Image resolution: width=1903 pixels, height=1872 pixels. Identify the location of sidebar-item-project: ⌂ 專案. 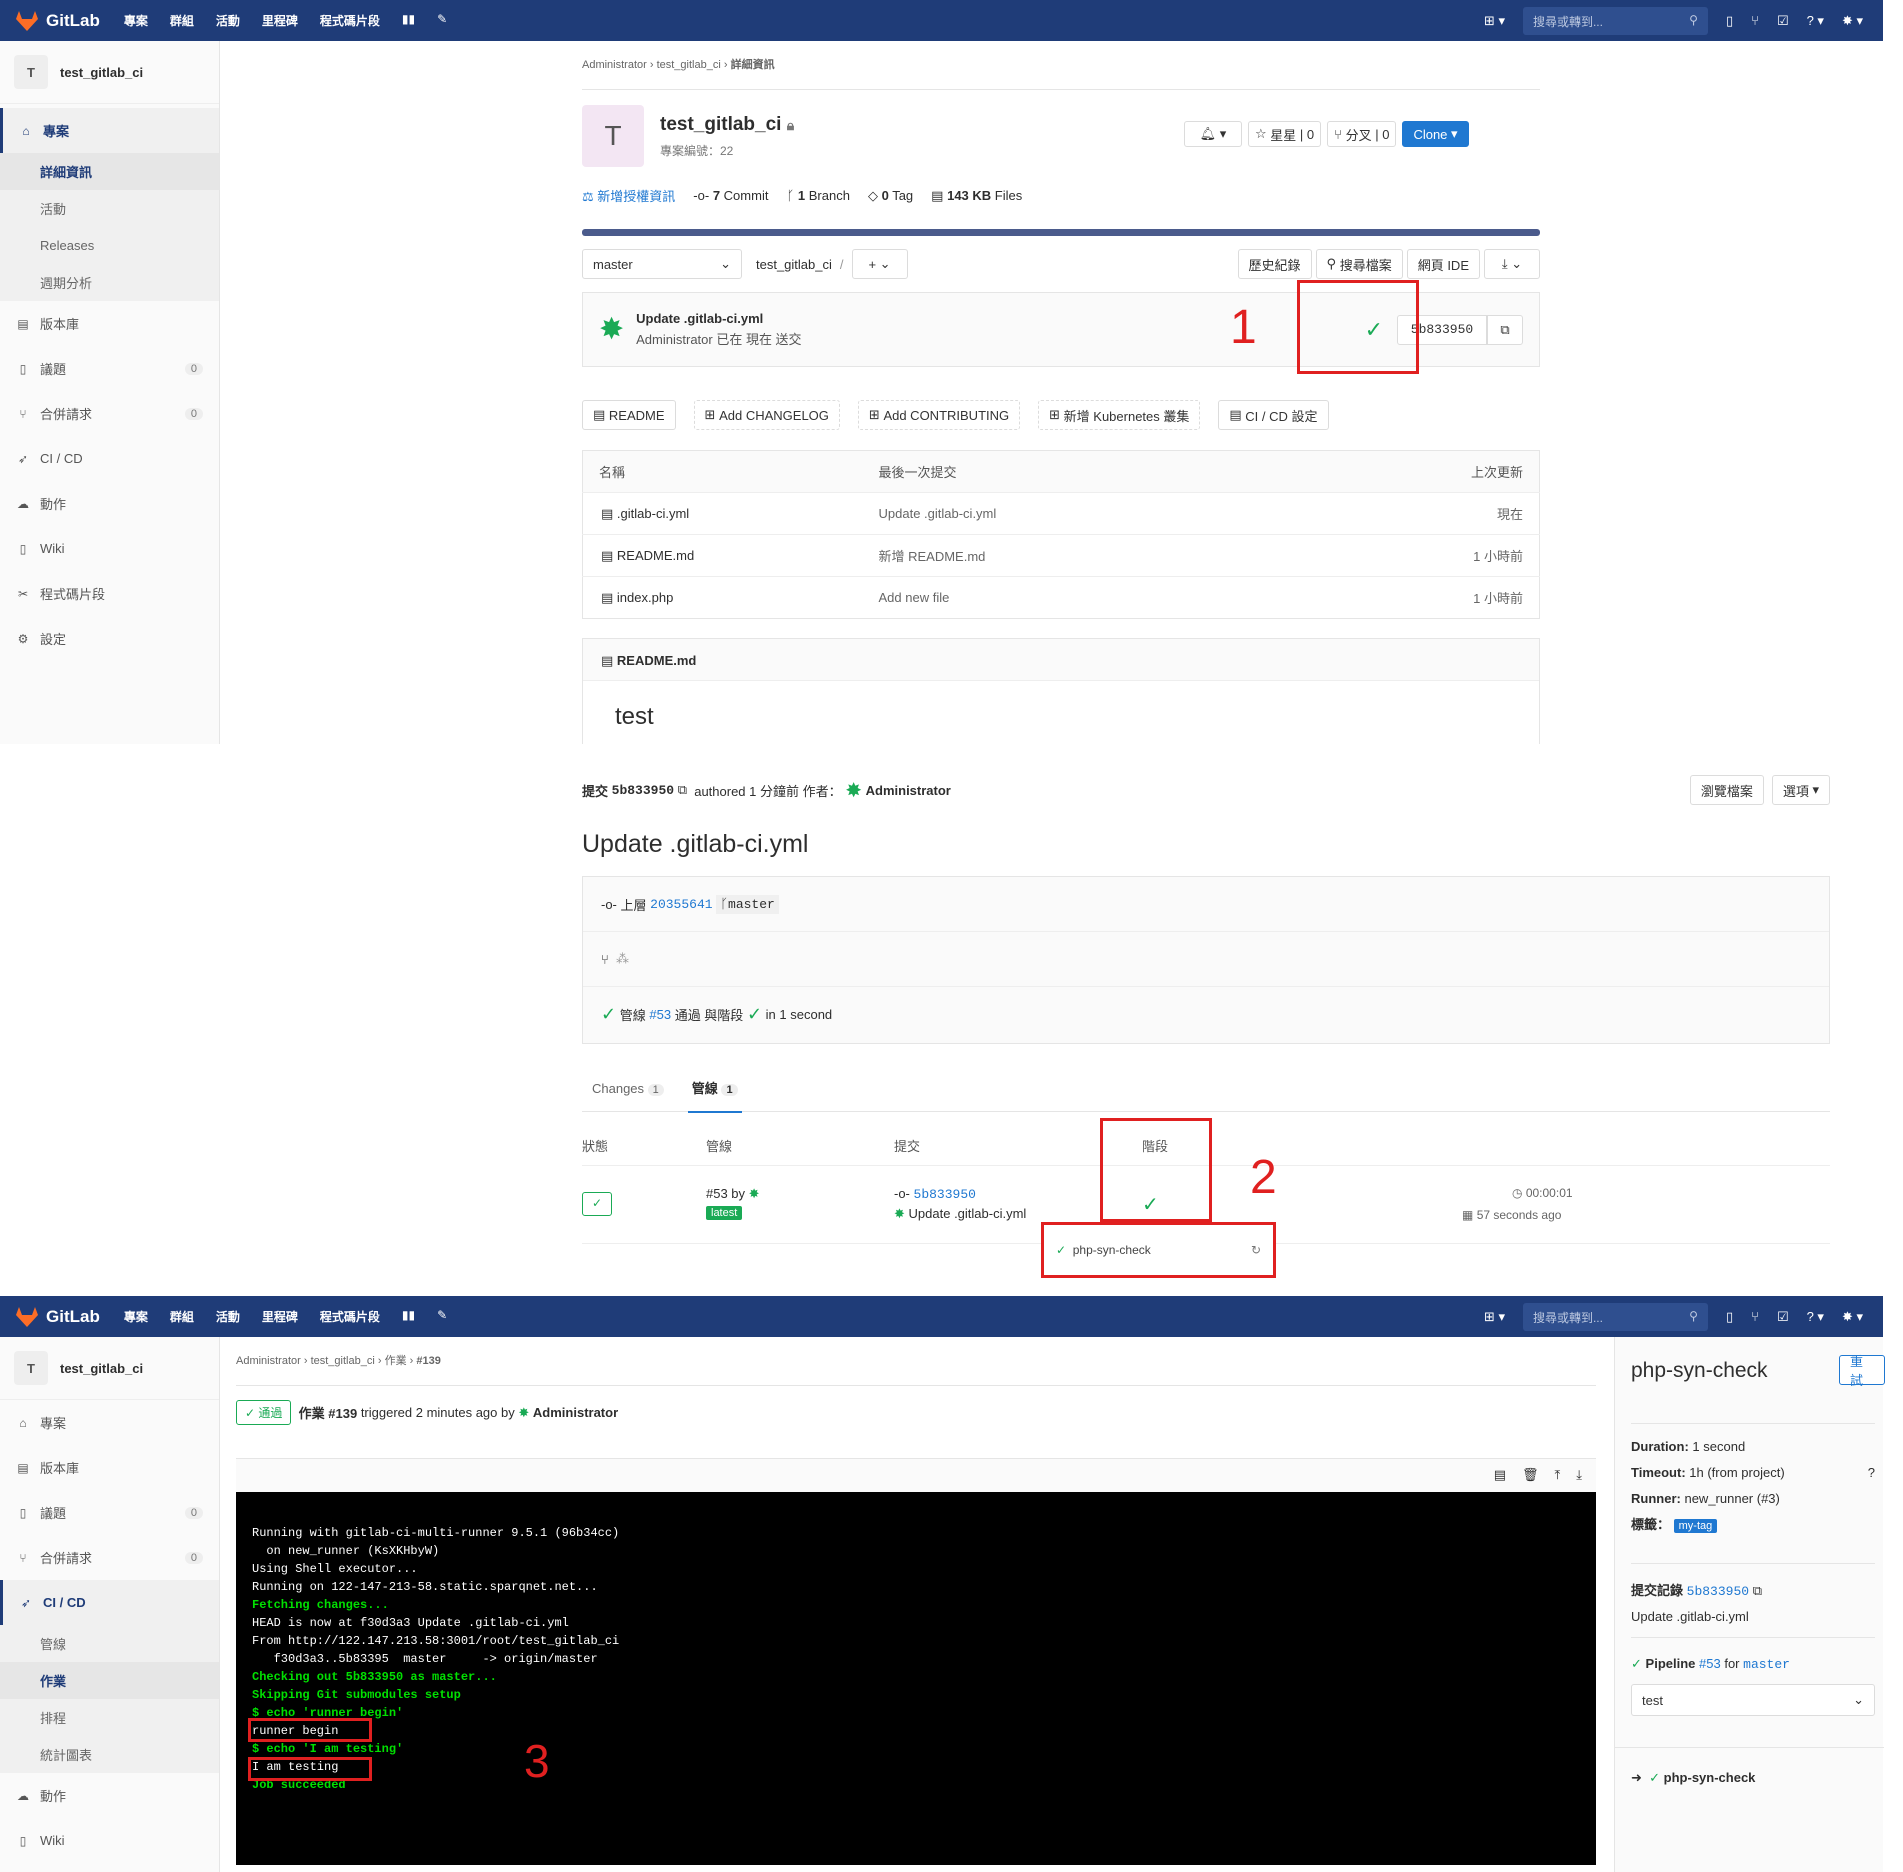
(109, 130).